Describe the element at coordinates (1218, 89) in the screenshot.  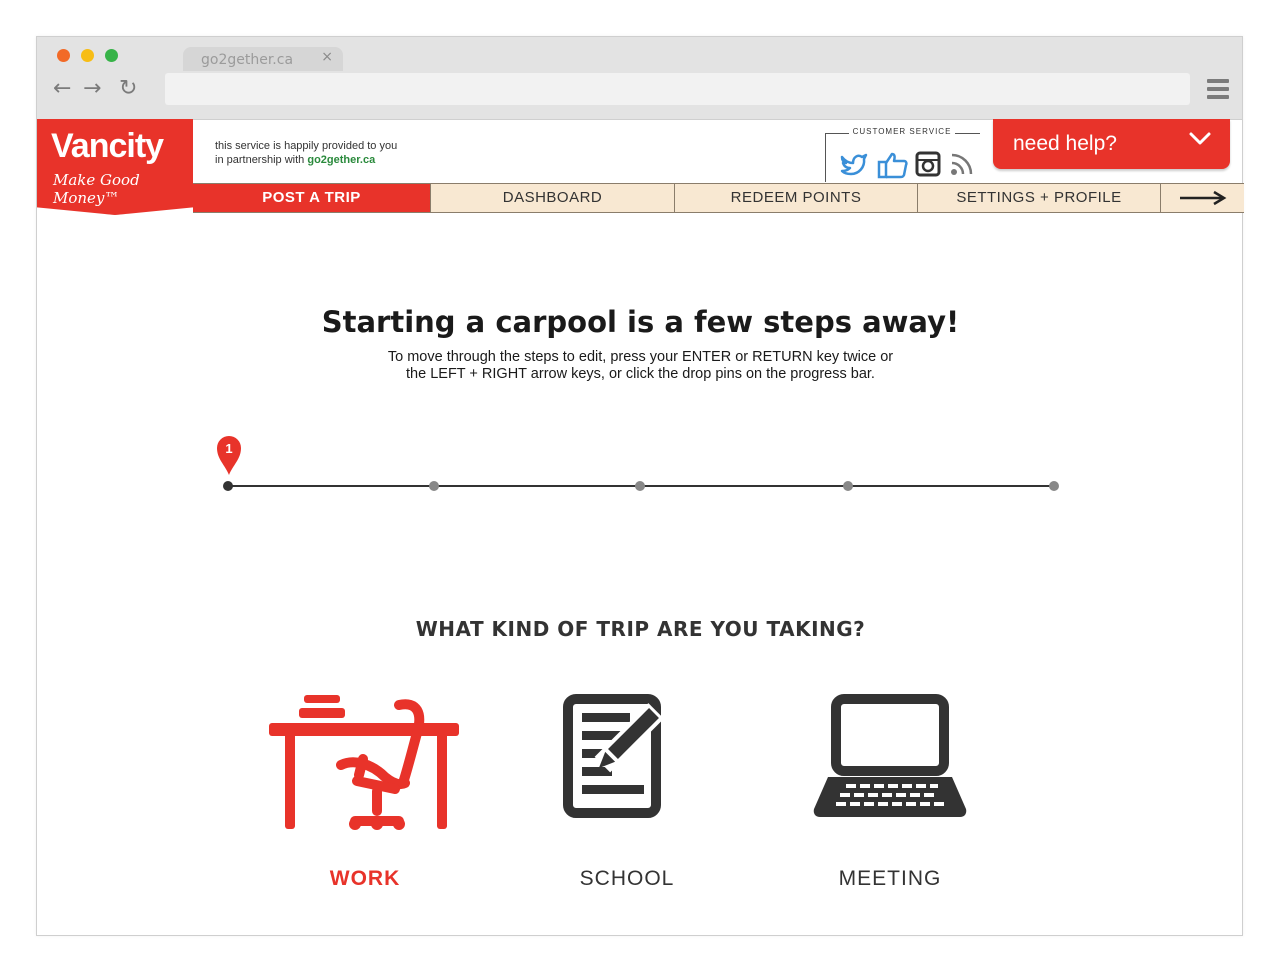
I see `hamburger-menu-icon` at that location.